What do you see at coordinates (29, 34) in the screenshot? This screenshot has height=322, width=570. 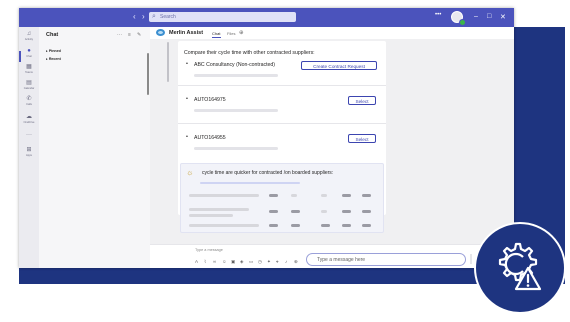 I see `bell-icon: ♫` at bounding box center [29, 34].